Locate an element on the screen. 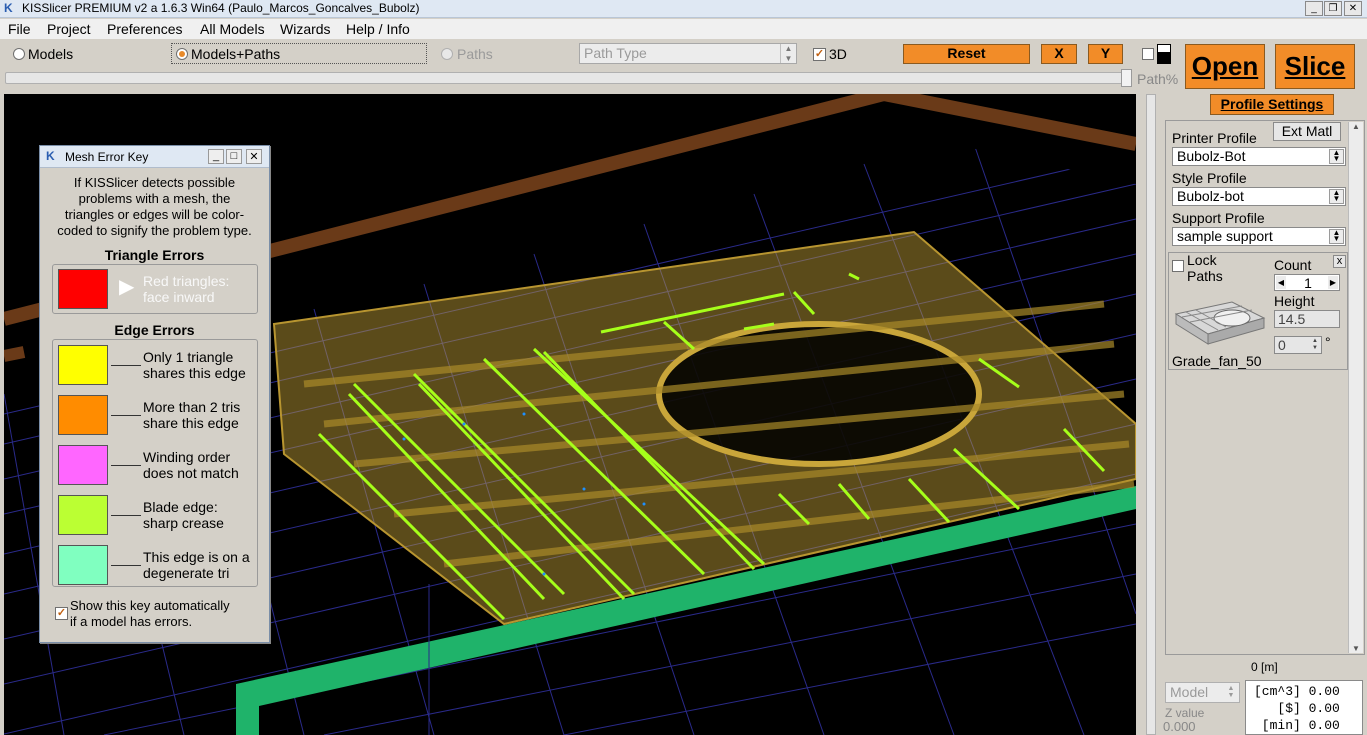 This screenshot has height=735, width=1367. view-paths-radio is located at coordinates (447, 54).